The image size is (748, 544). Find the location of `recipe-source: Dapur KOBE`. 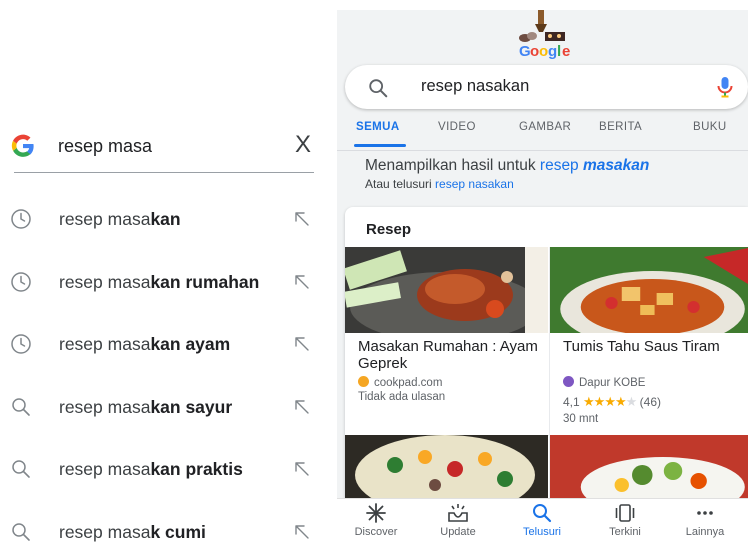

recipe-source: Dapur KOBE is located at coordinates (604, 382).